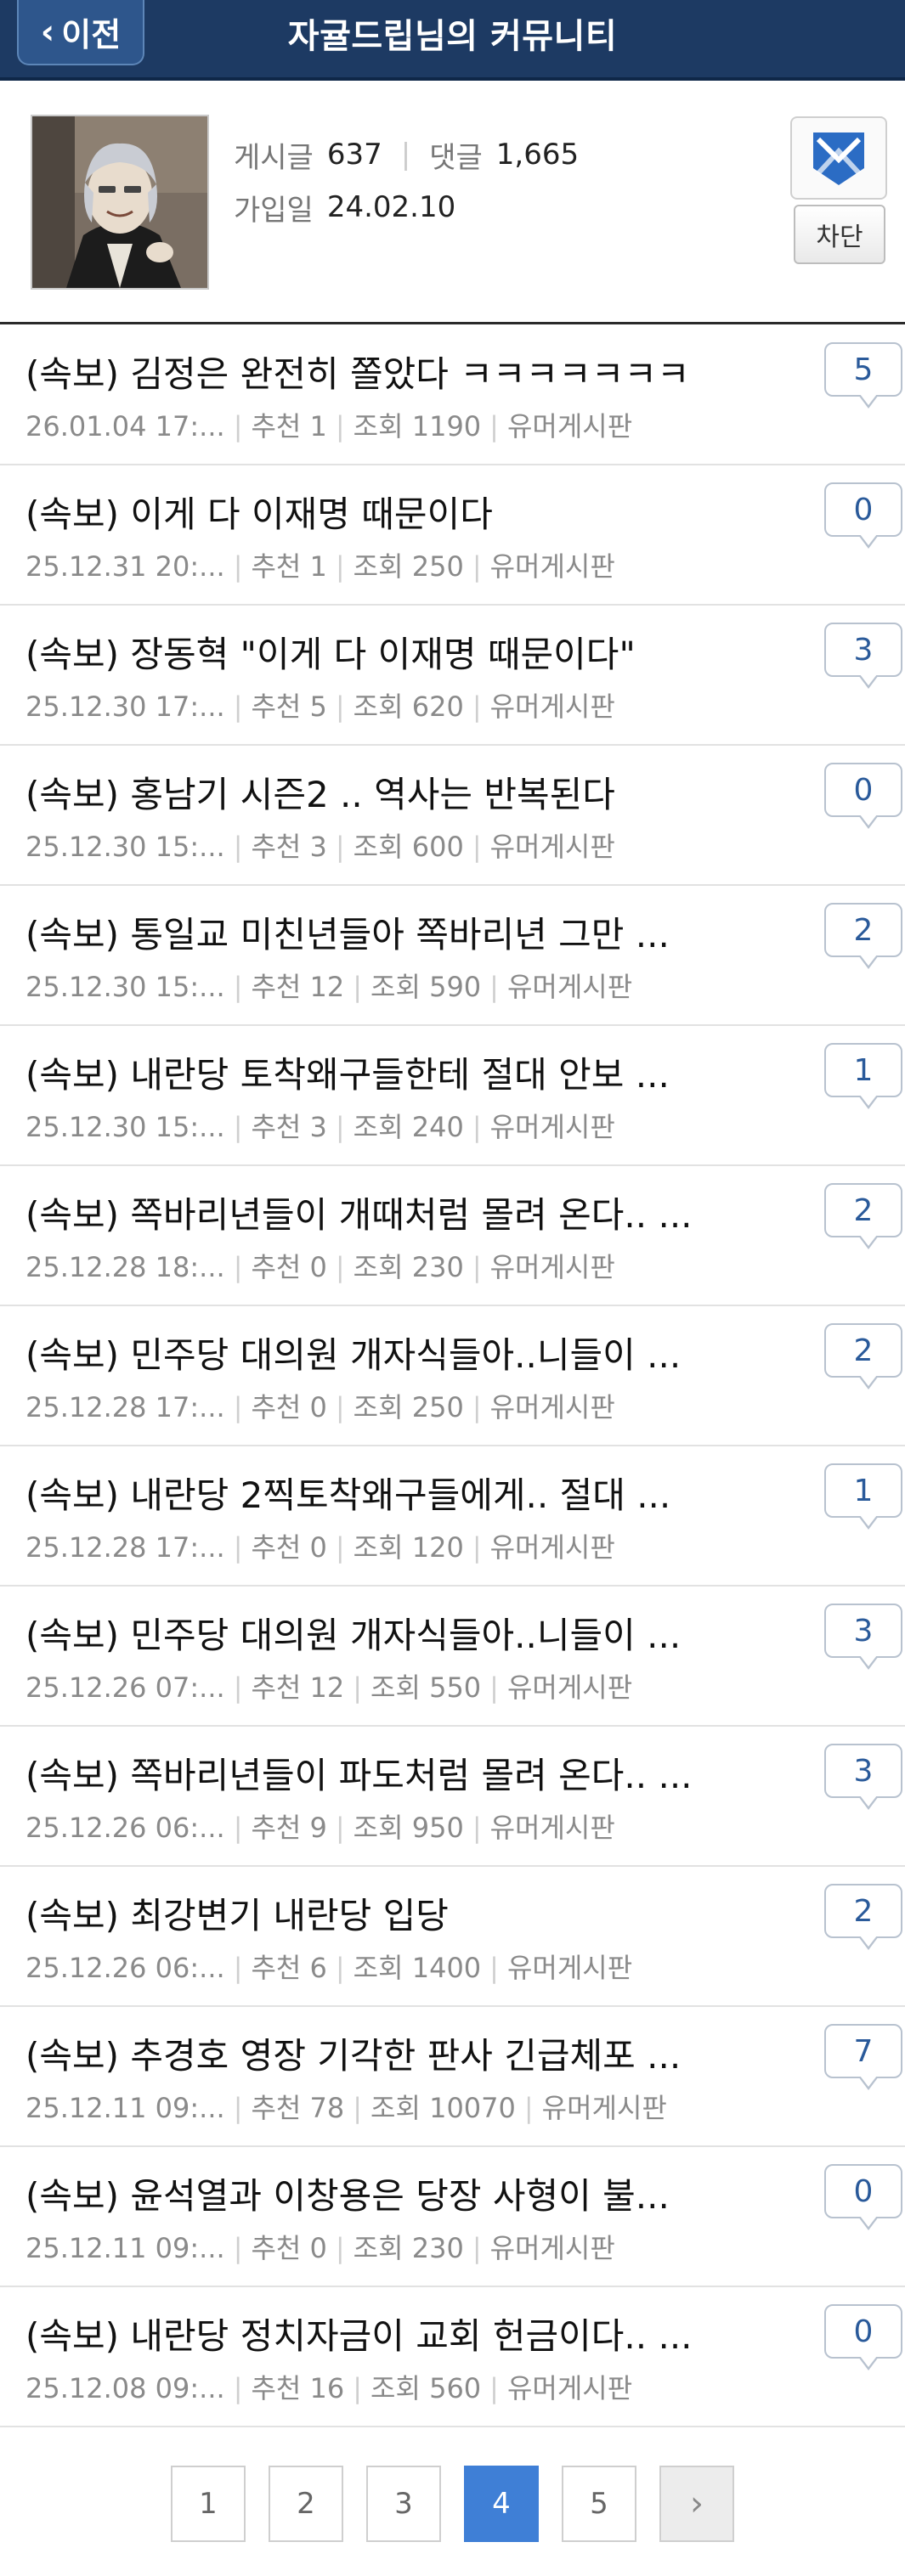 This screenshot has width=905, height=2576. I want to click on post-meta: 25.12.30 17:... | 추천 5 | 조회 620 | 유머게시판, so click(320, 704).